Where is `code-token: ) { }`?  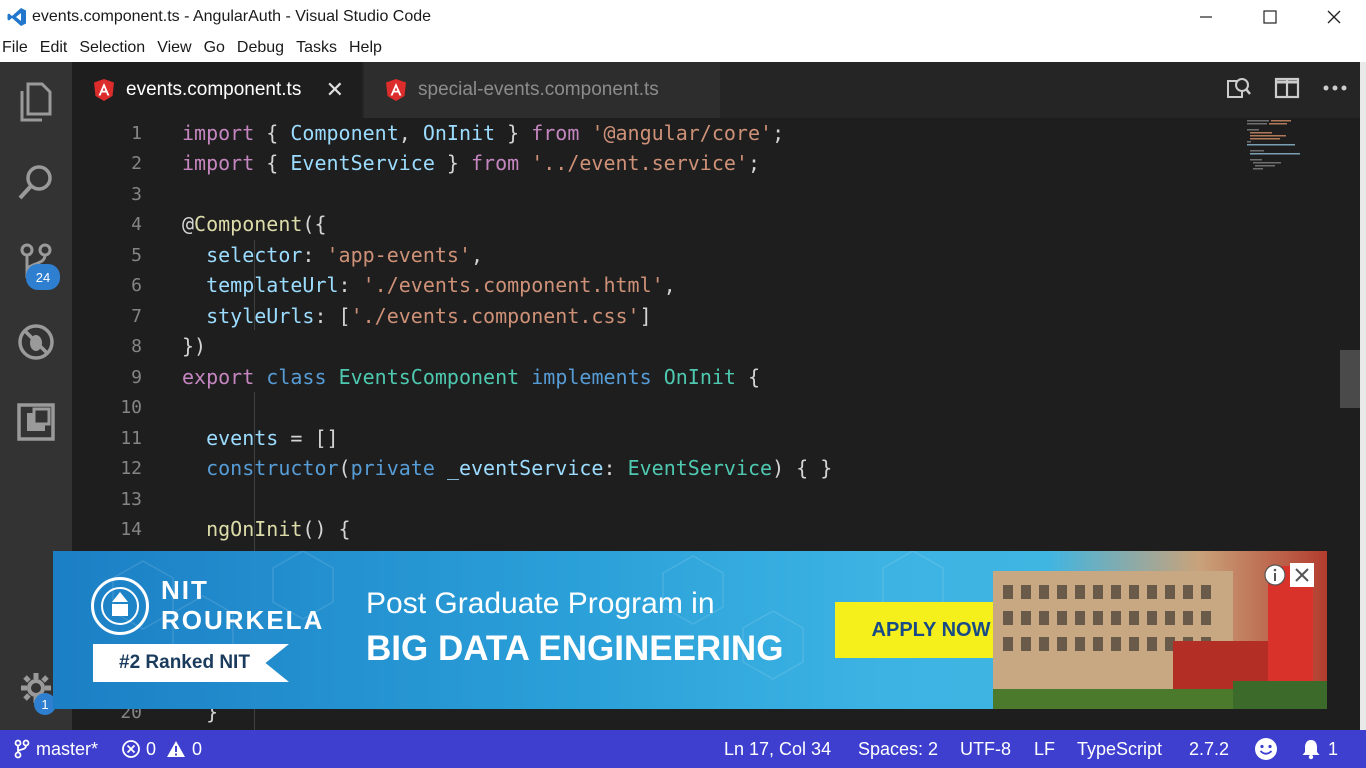
code-token: ) { } is located at coordinates (802, 468).